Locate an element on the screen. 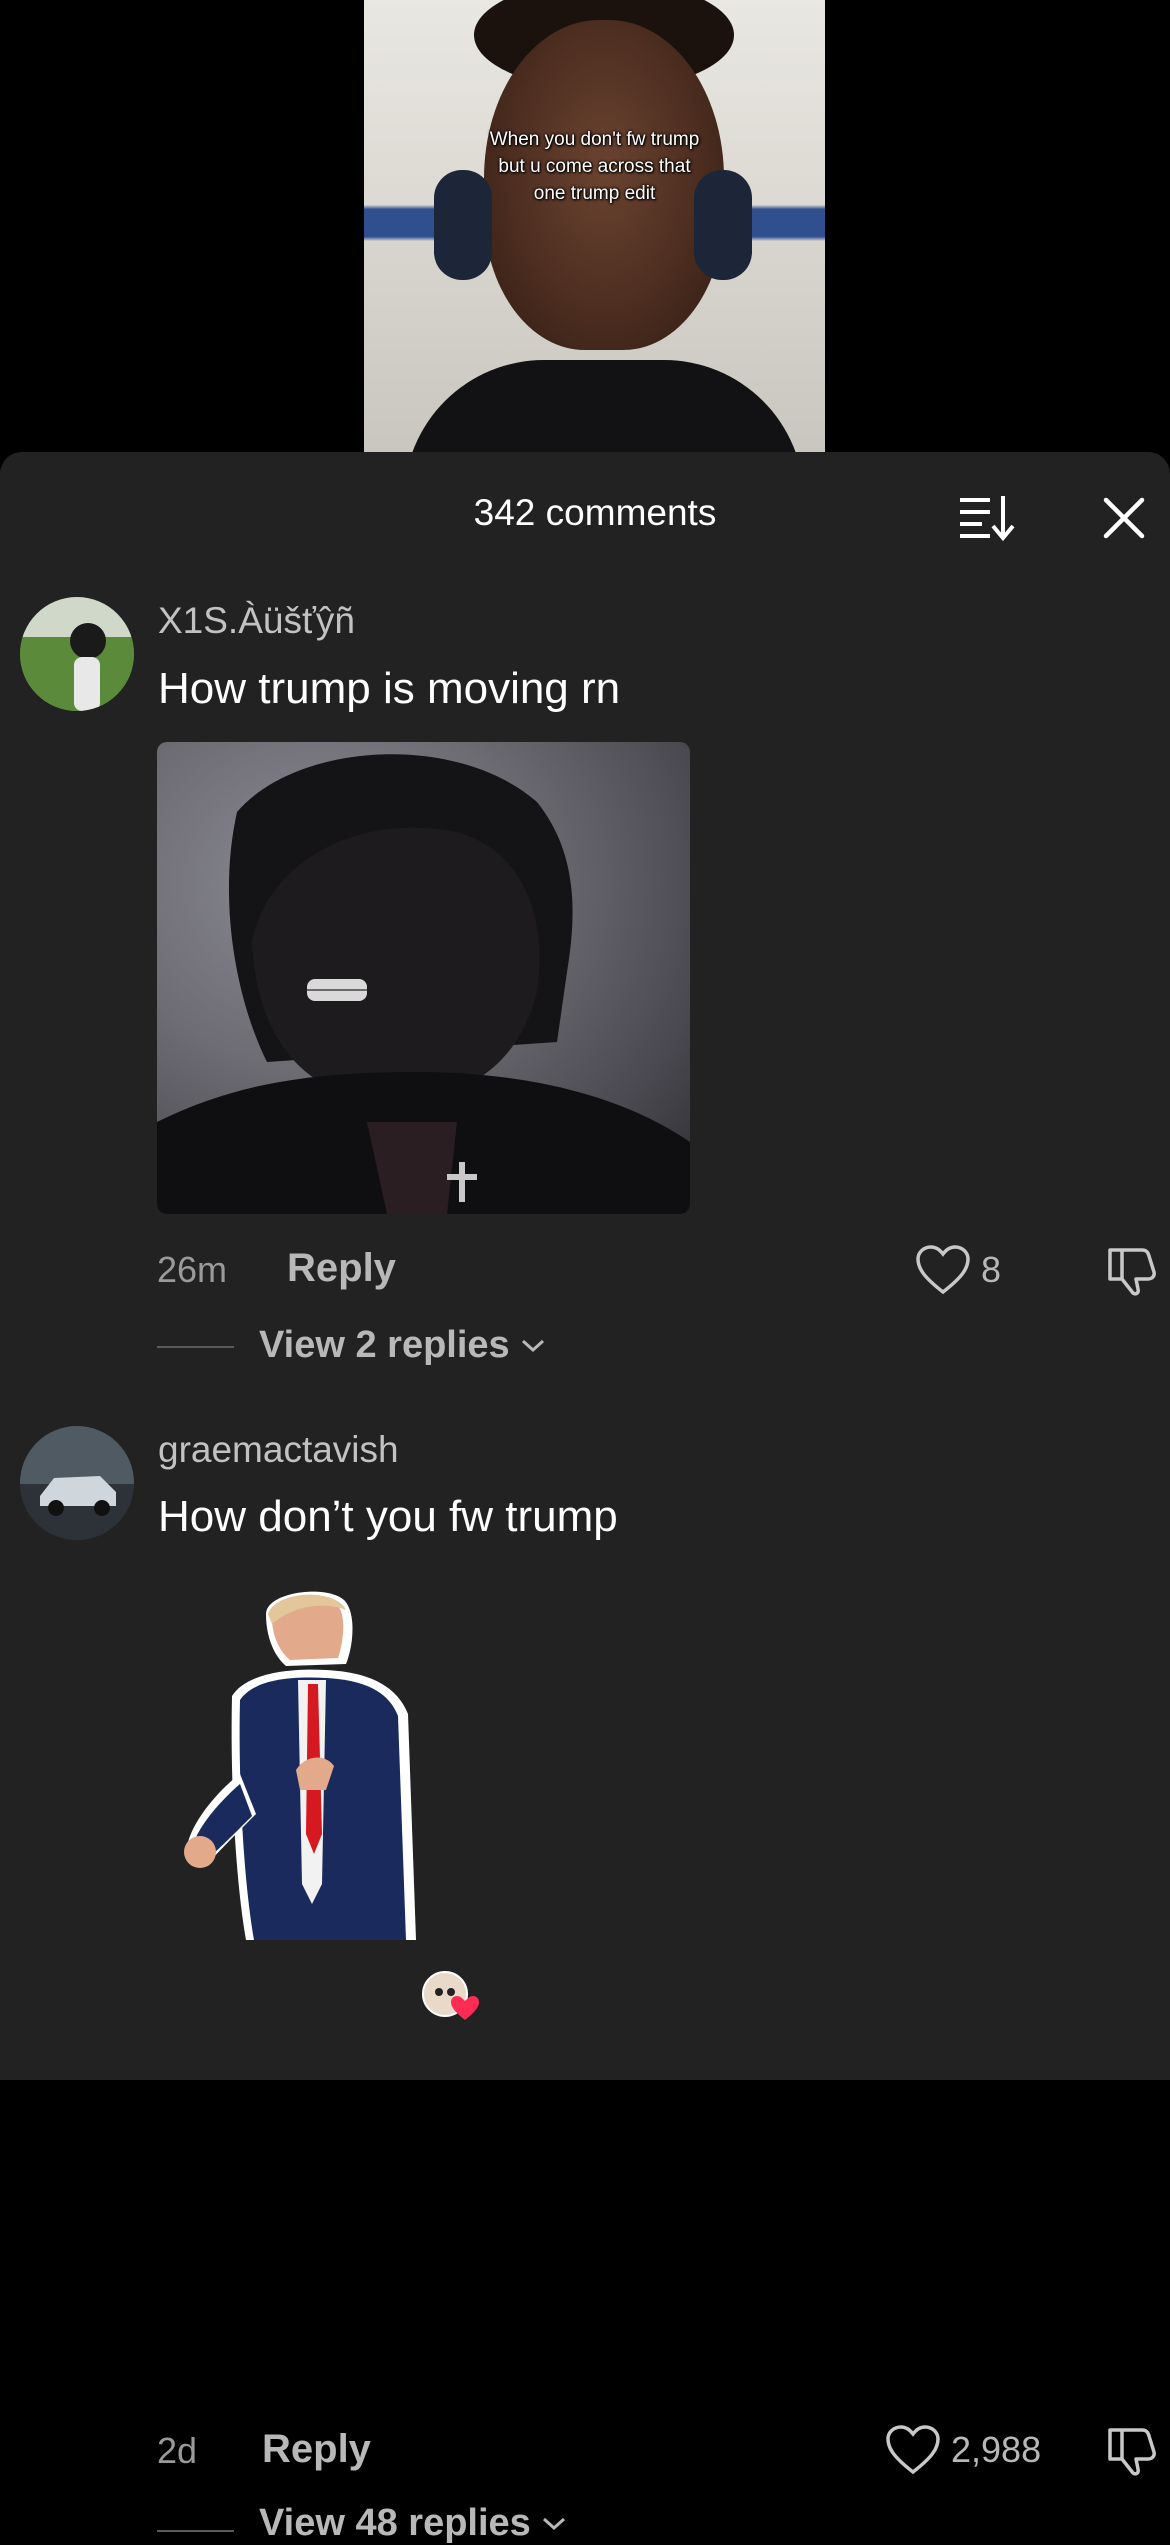  creator-liked-icon is located at coordinates (450, 1995).